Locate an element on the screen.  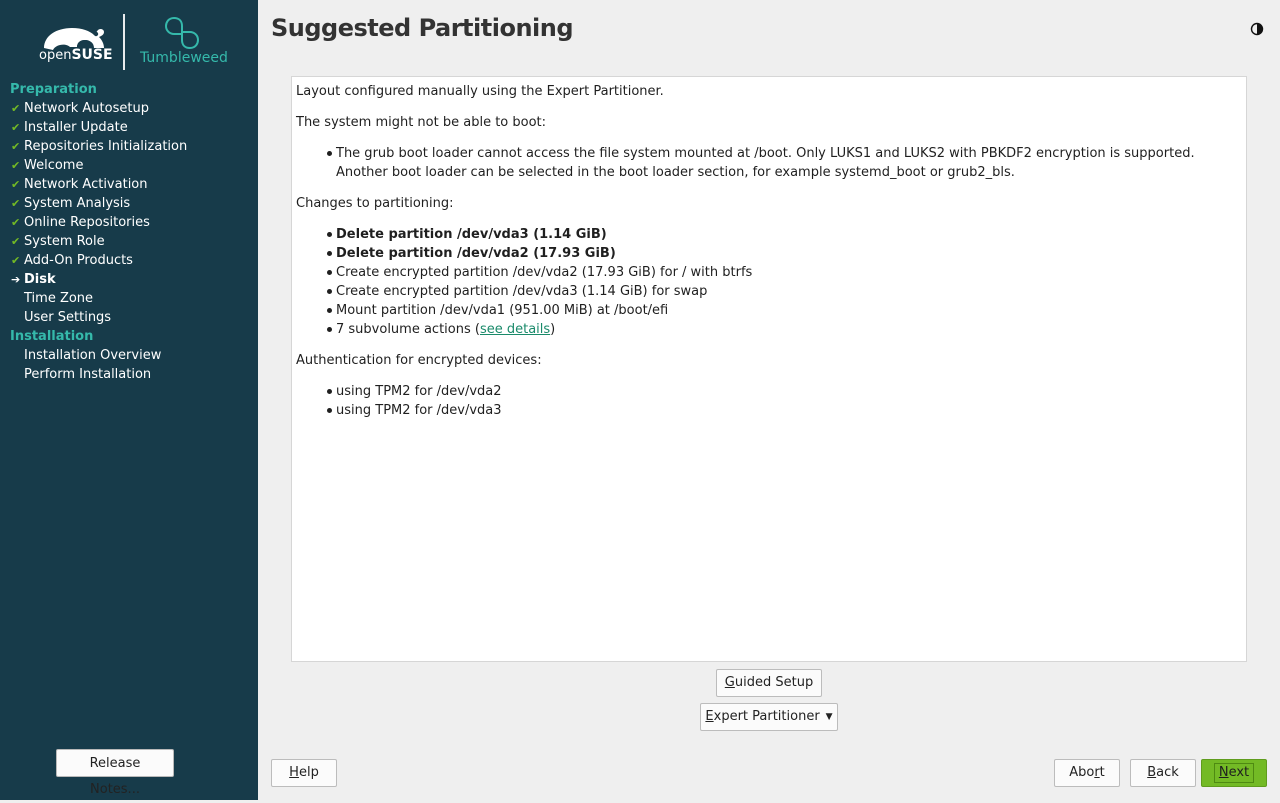
sidebar-step: Perform Installation is located at coordinates (129, 374).